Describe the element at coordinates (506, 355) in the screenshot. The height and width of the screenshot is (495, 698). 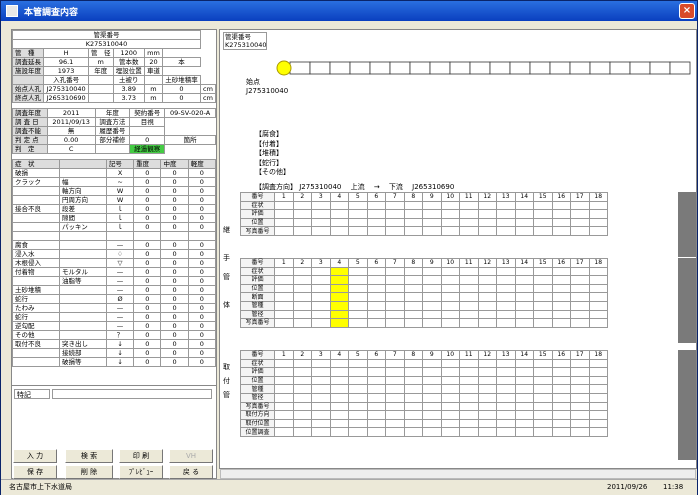
I see `grid-cell: 13` at that location.